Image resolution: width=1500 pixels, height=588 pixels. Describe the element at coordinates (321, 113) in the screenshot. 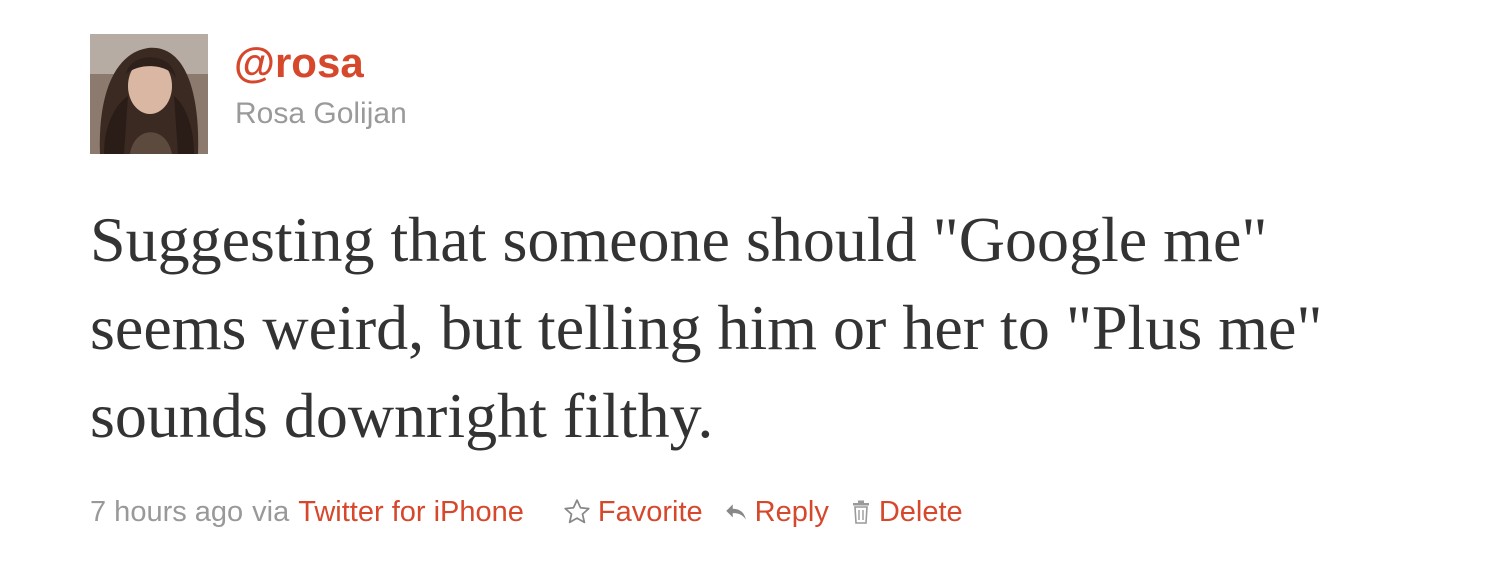

I see `author-name: Rosa Golijan` at that location.